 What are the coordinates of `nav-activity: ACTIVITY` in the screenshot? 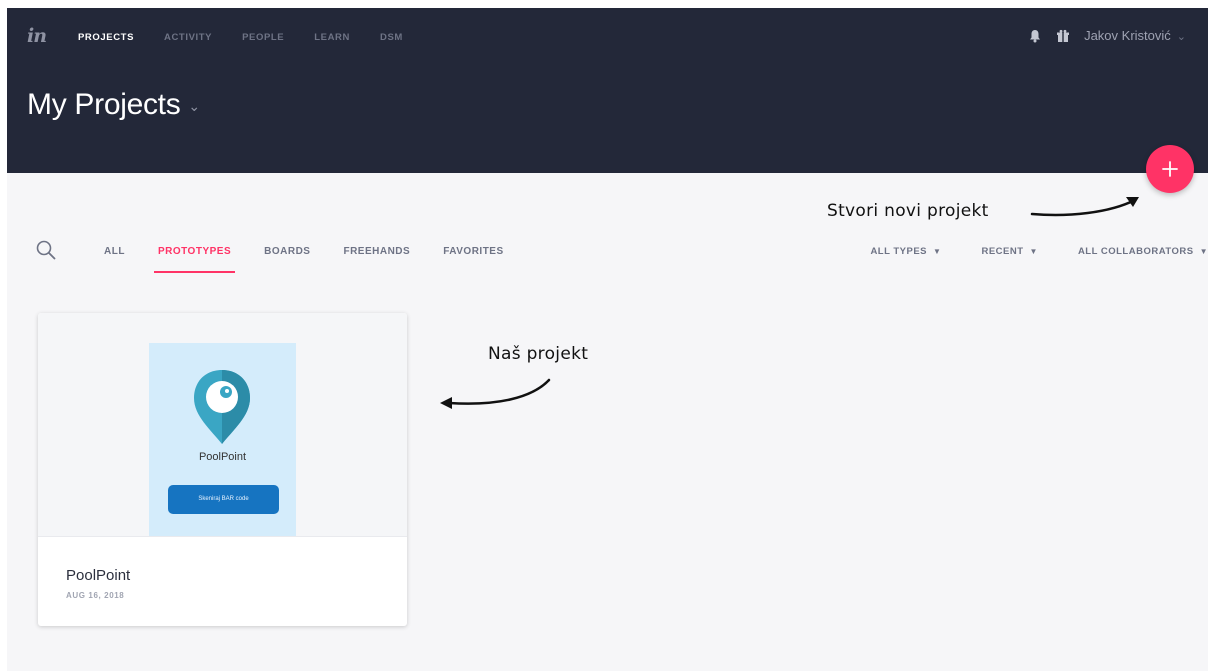 It's located at (188, 37).